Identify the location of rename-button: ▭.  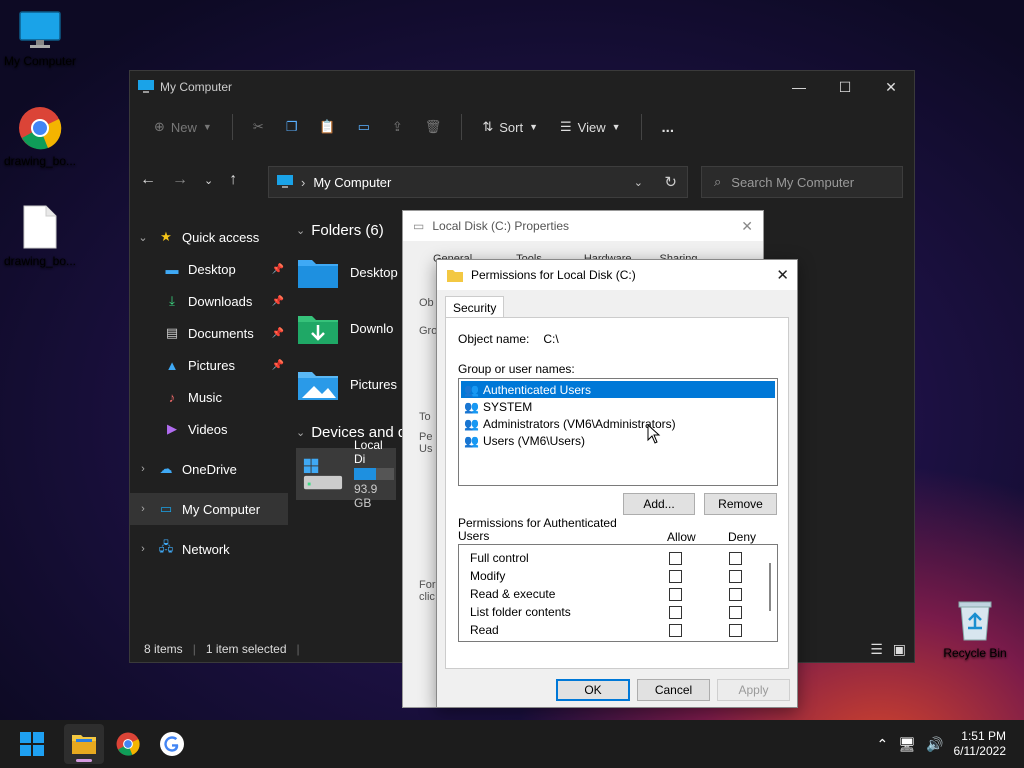
(364, 127).